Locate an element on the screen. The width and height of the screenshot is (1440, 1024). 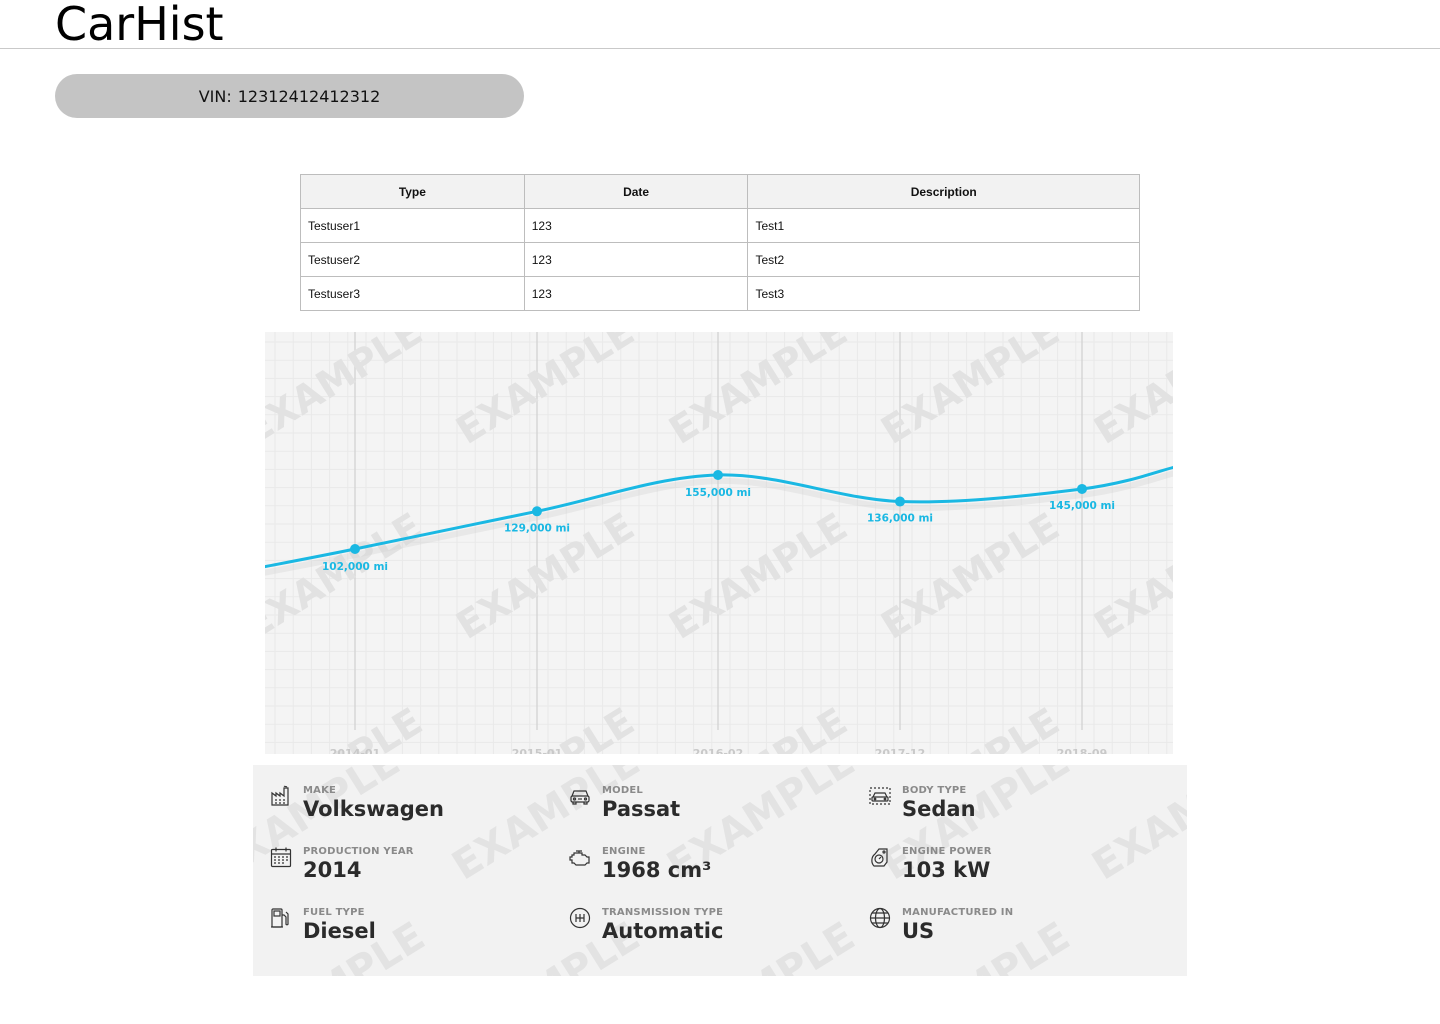
vin-label: VIN: is located at coordinates (215, 96).